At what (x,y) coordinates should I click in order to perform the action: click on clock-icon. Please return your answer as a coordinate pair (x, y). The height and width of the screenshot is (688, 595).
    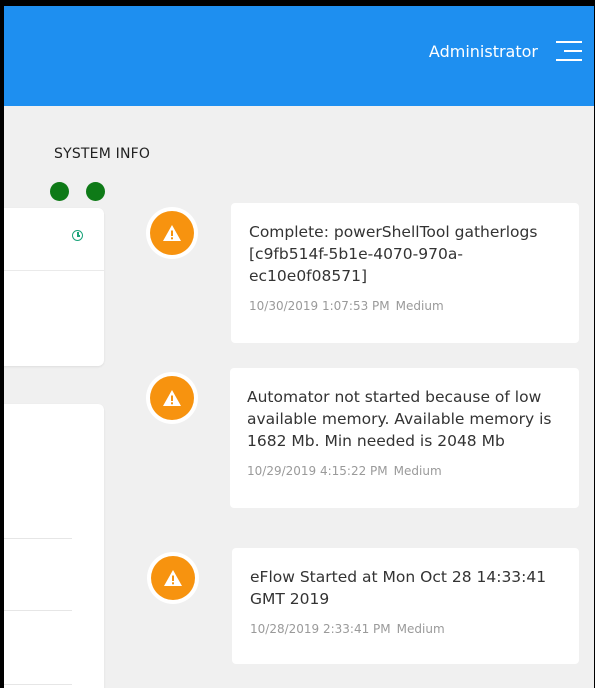
    Looking at the image, I should click on (77, 235).